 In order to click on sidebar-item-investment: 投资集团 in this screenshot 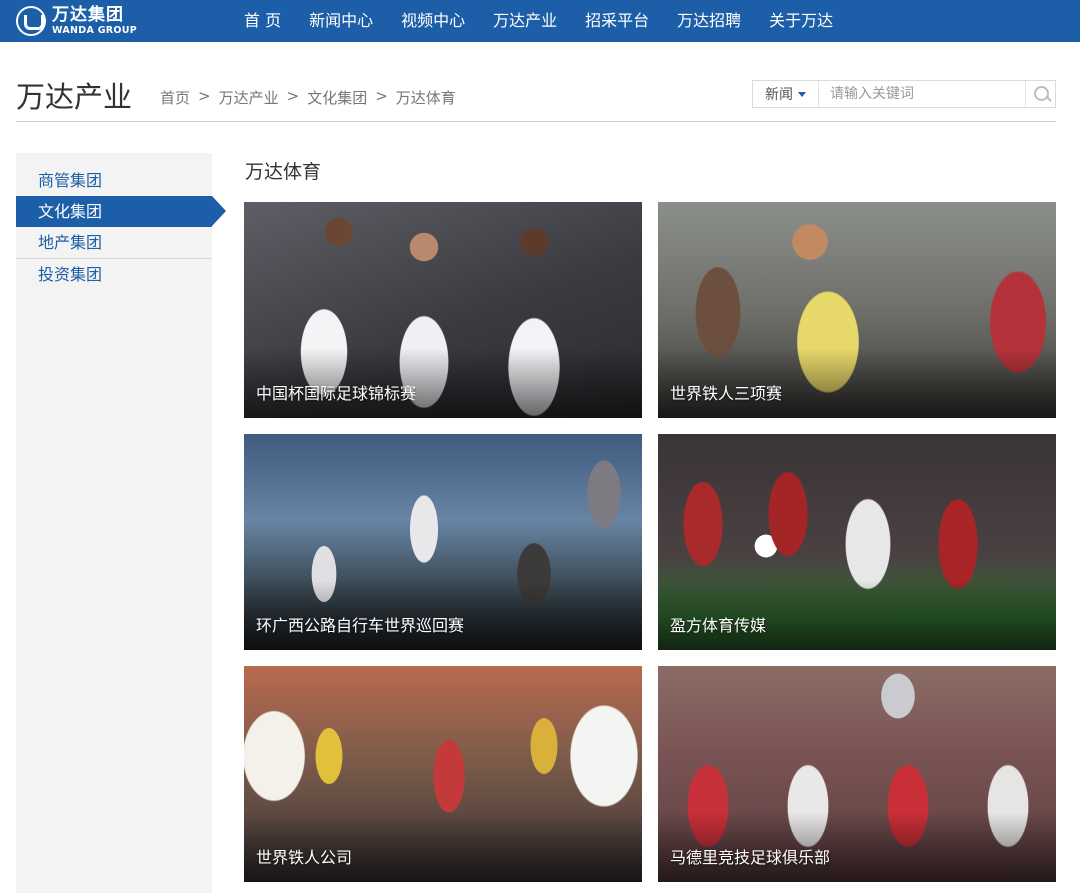, I will do `click(114, 274)`.